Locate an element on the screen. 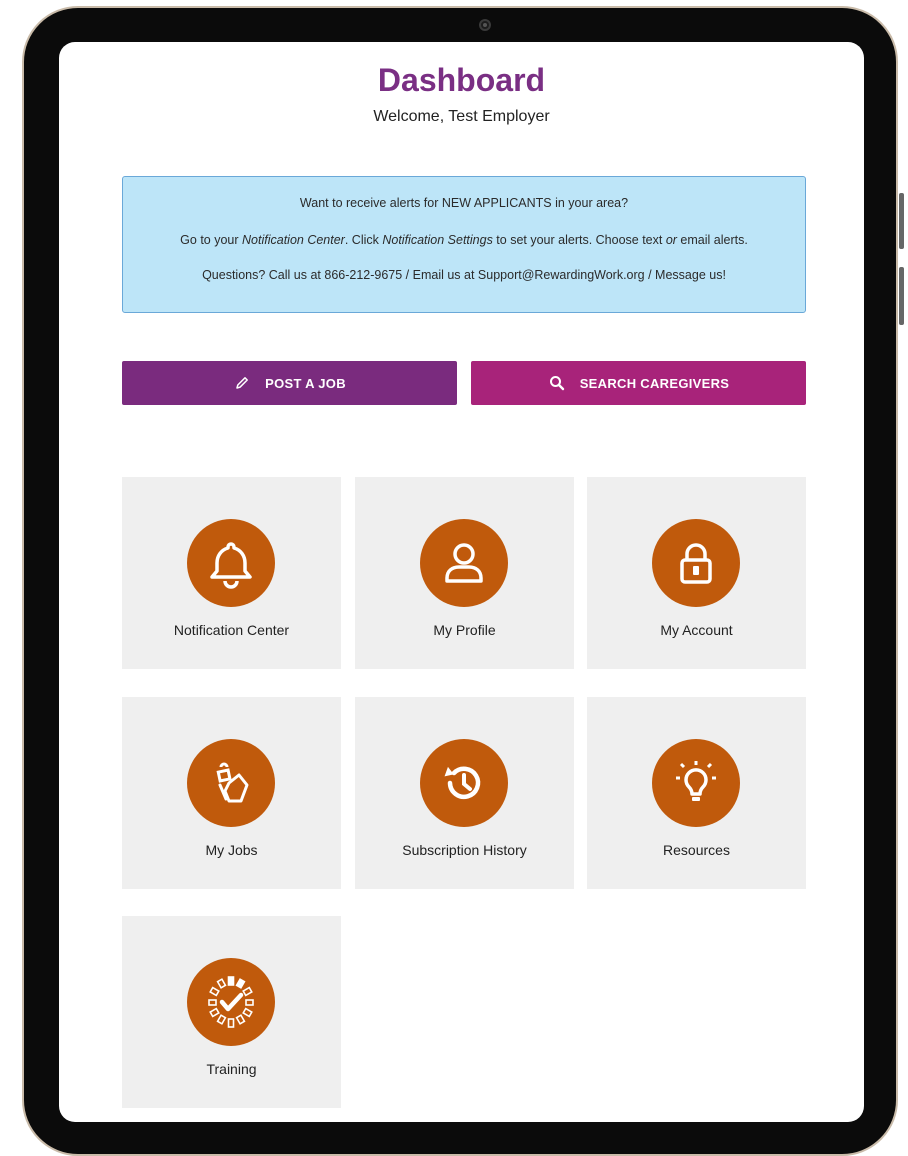 The height and width of the screenshot is (1156, 908). tile-my-profile: My Profile is located at coordinates (464, 573).